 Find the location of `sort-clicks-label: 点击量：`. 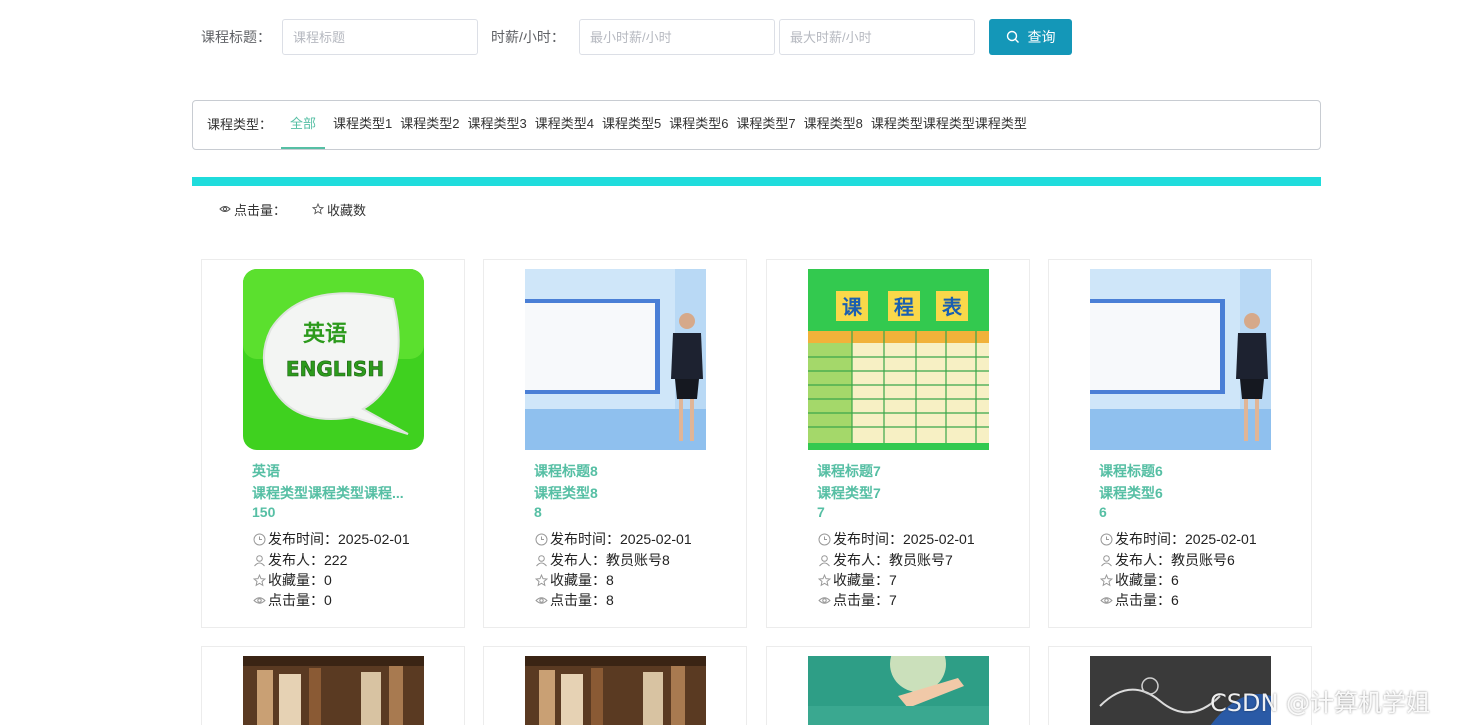

sort-clicks-label: 点击量： is located at coordinates (260, 210).